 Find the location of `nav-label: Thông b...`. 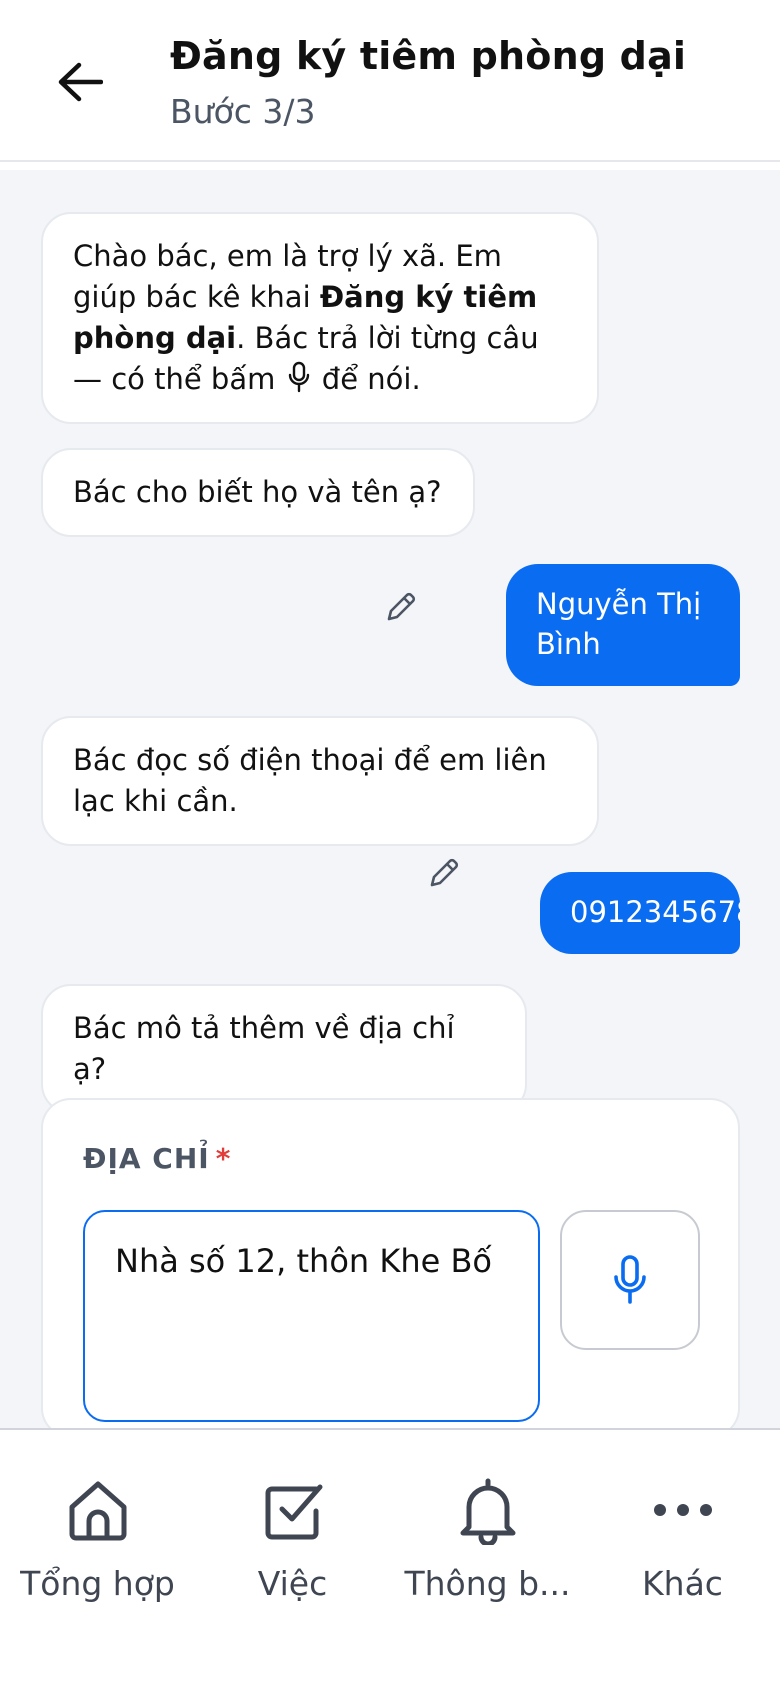

nav-label: Thông b... is located at coordinates (487, 1583).